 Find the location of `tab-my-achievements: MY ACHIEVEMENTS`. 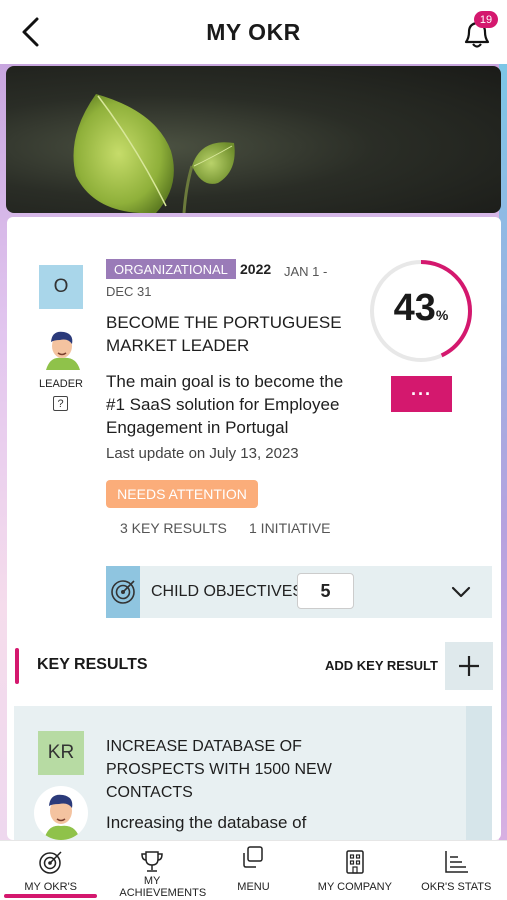

tab-my-achievements: MY ACHIEVEMENTS is located at coordinates (154, 870).